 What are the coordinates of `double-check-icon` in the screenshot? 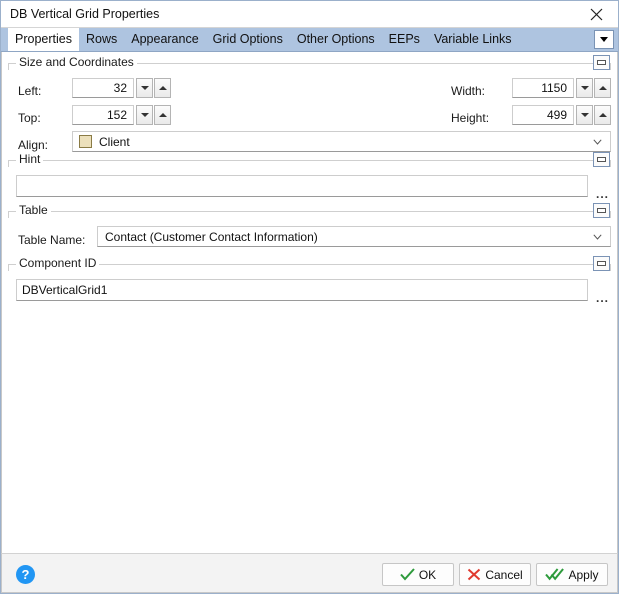 It's located at (555, 574).